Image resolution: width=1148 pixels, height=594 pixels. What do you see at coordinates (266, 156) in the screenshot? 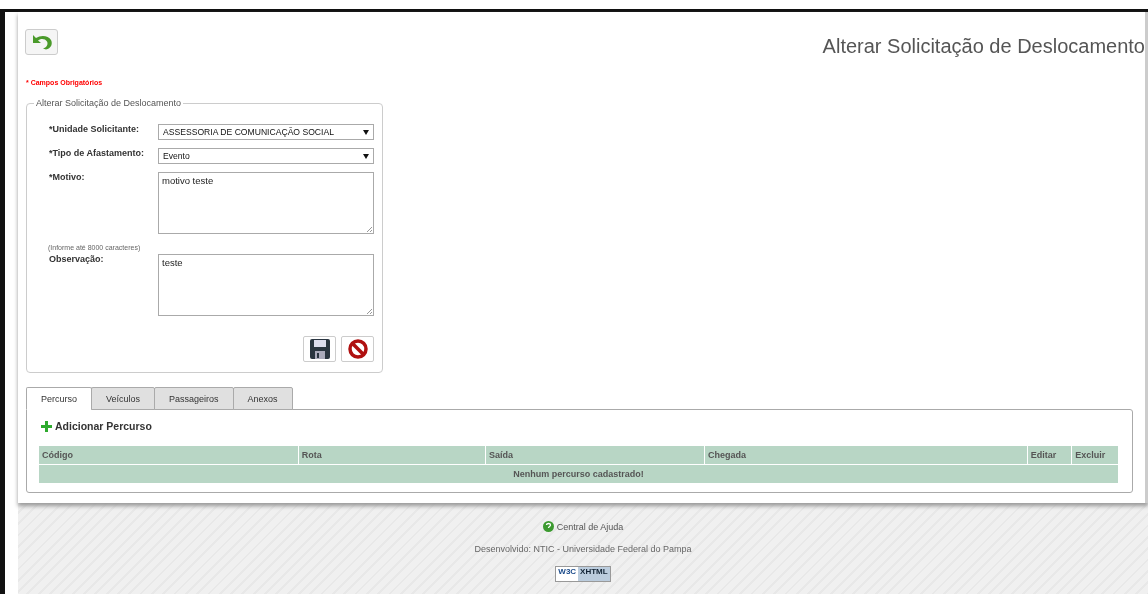
I see `select-field: Evento` at bounding box center [266, 156].